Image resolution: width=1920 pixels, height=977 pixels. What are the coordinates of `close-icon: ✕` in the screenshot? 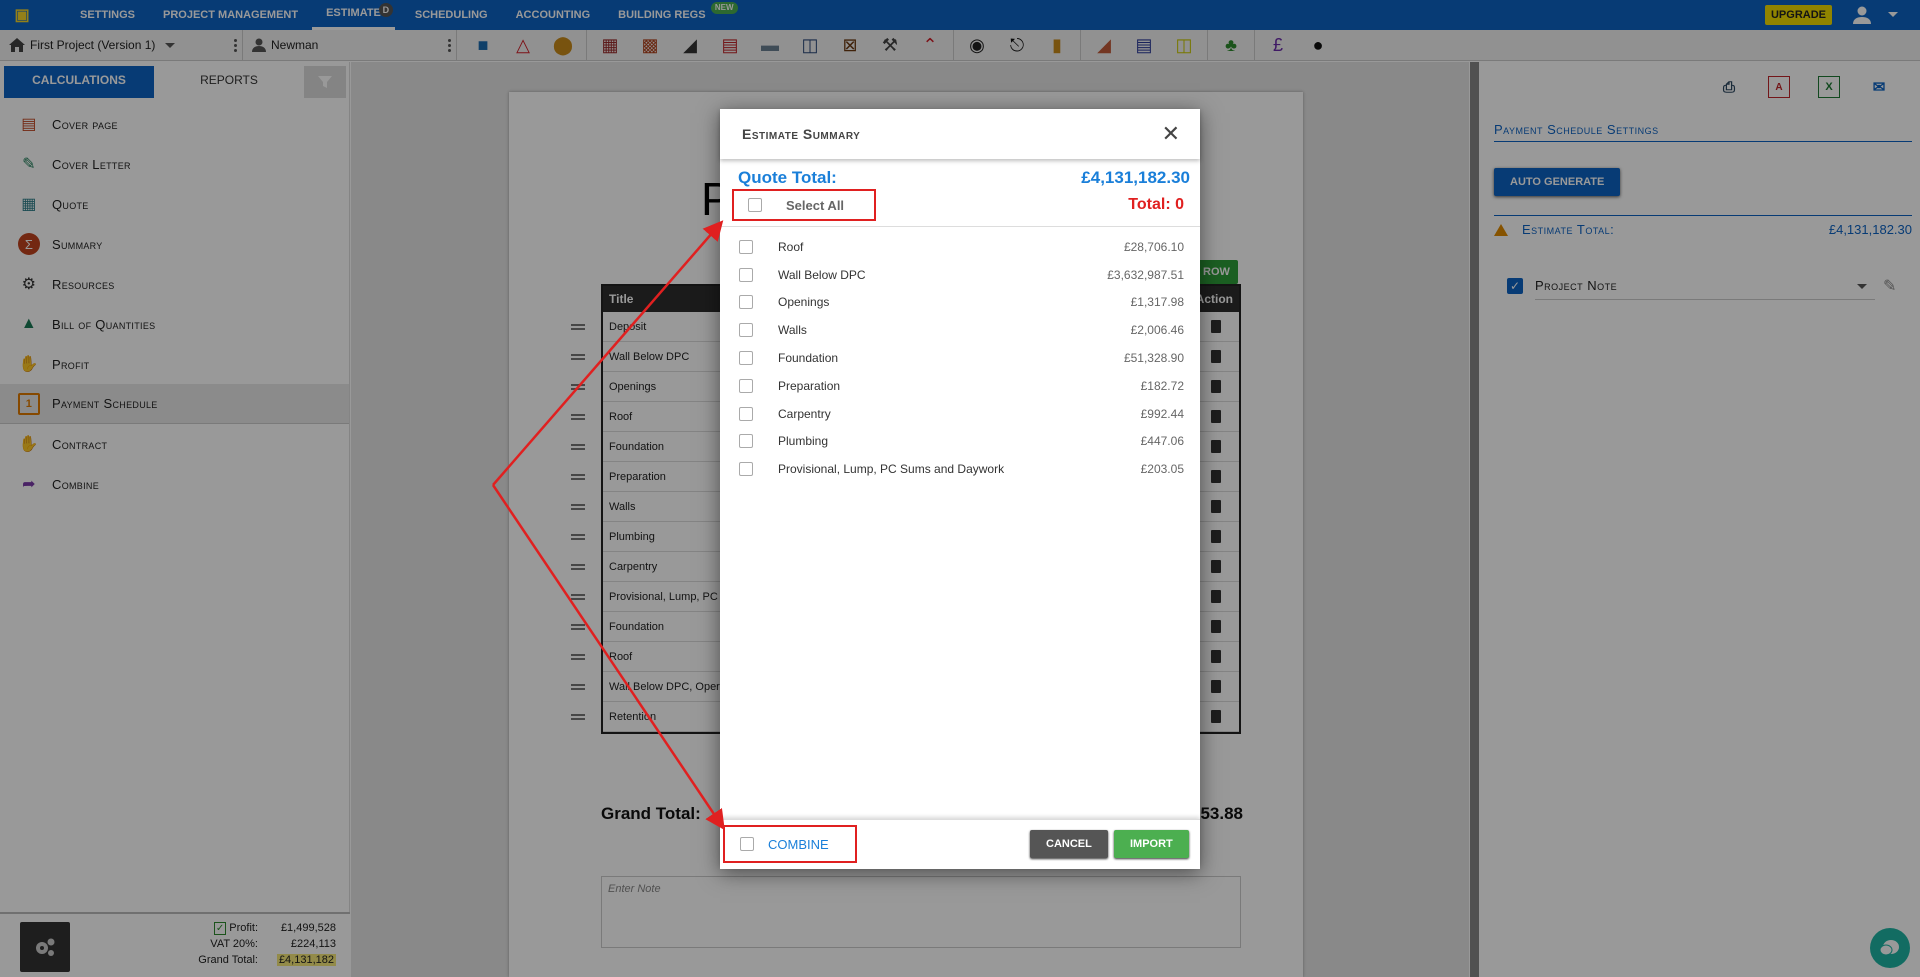 It's located at (1171, 134).